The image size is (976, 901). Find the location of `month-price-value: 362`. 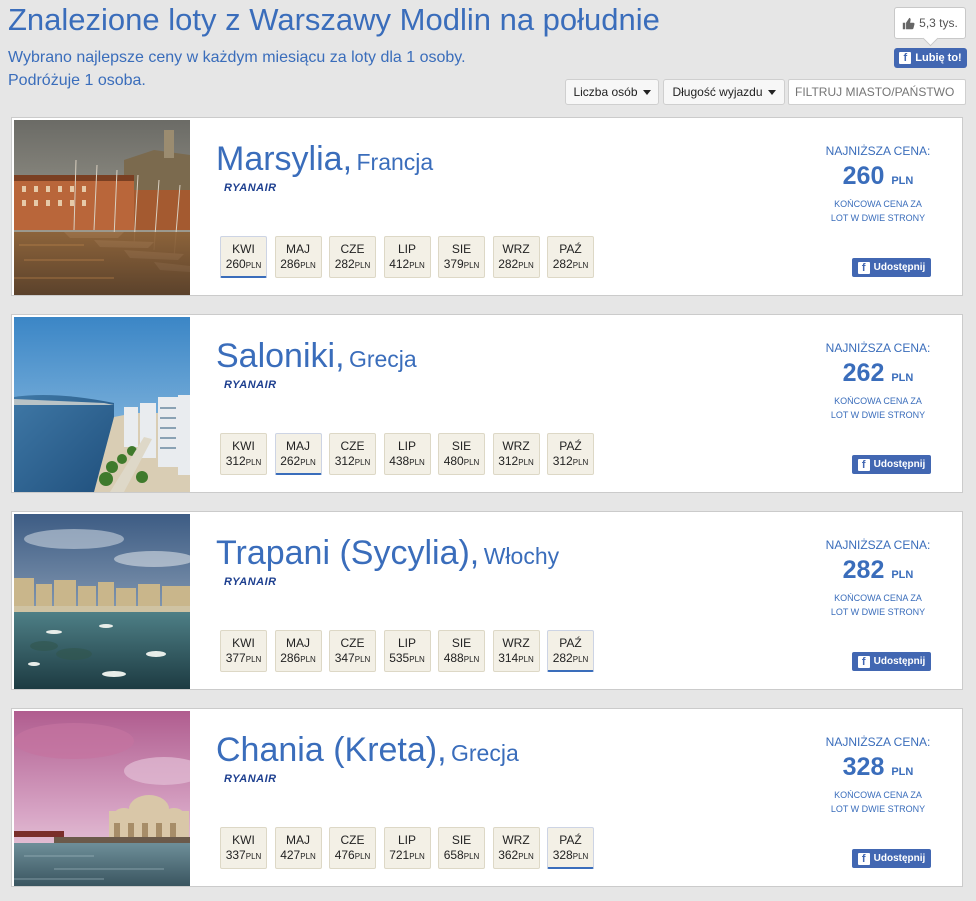

month-price-value: 362 is located at coordinates (508, 855).